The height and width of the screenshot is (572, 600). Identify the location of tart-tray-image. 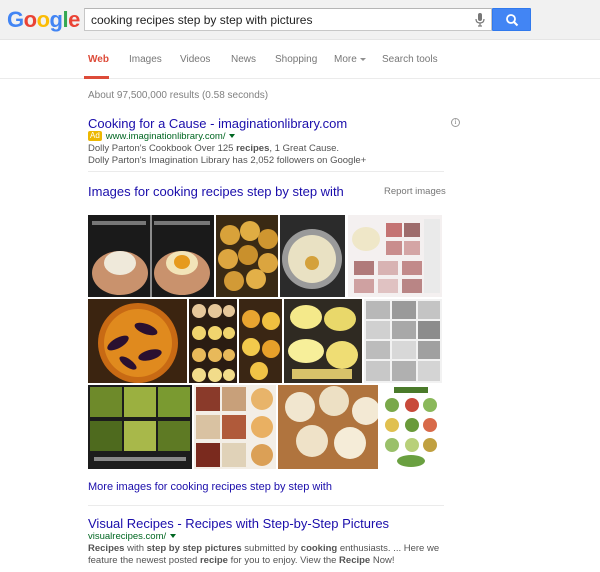
(213, 341).